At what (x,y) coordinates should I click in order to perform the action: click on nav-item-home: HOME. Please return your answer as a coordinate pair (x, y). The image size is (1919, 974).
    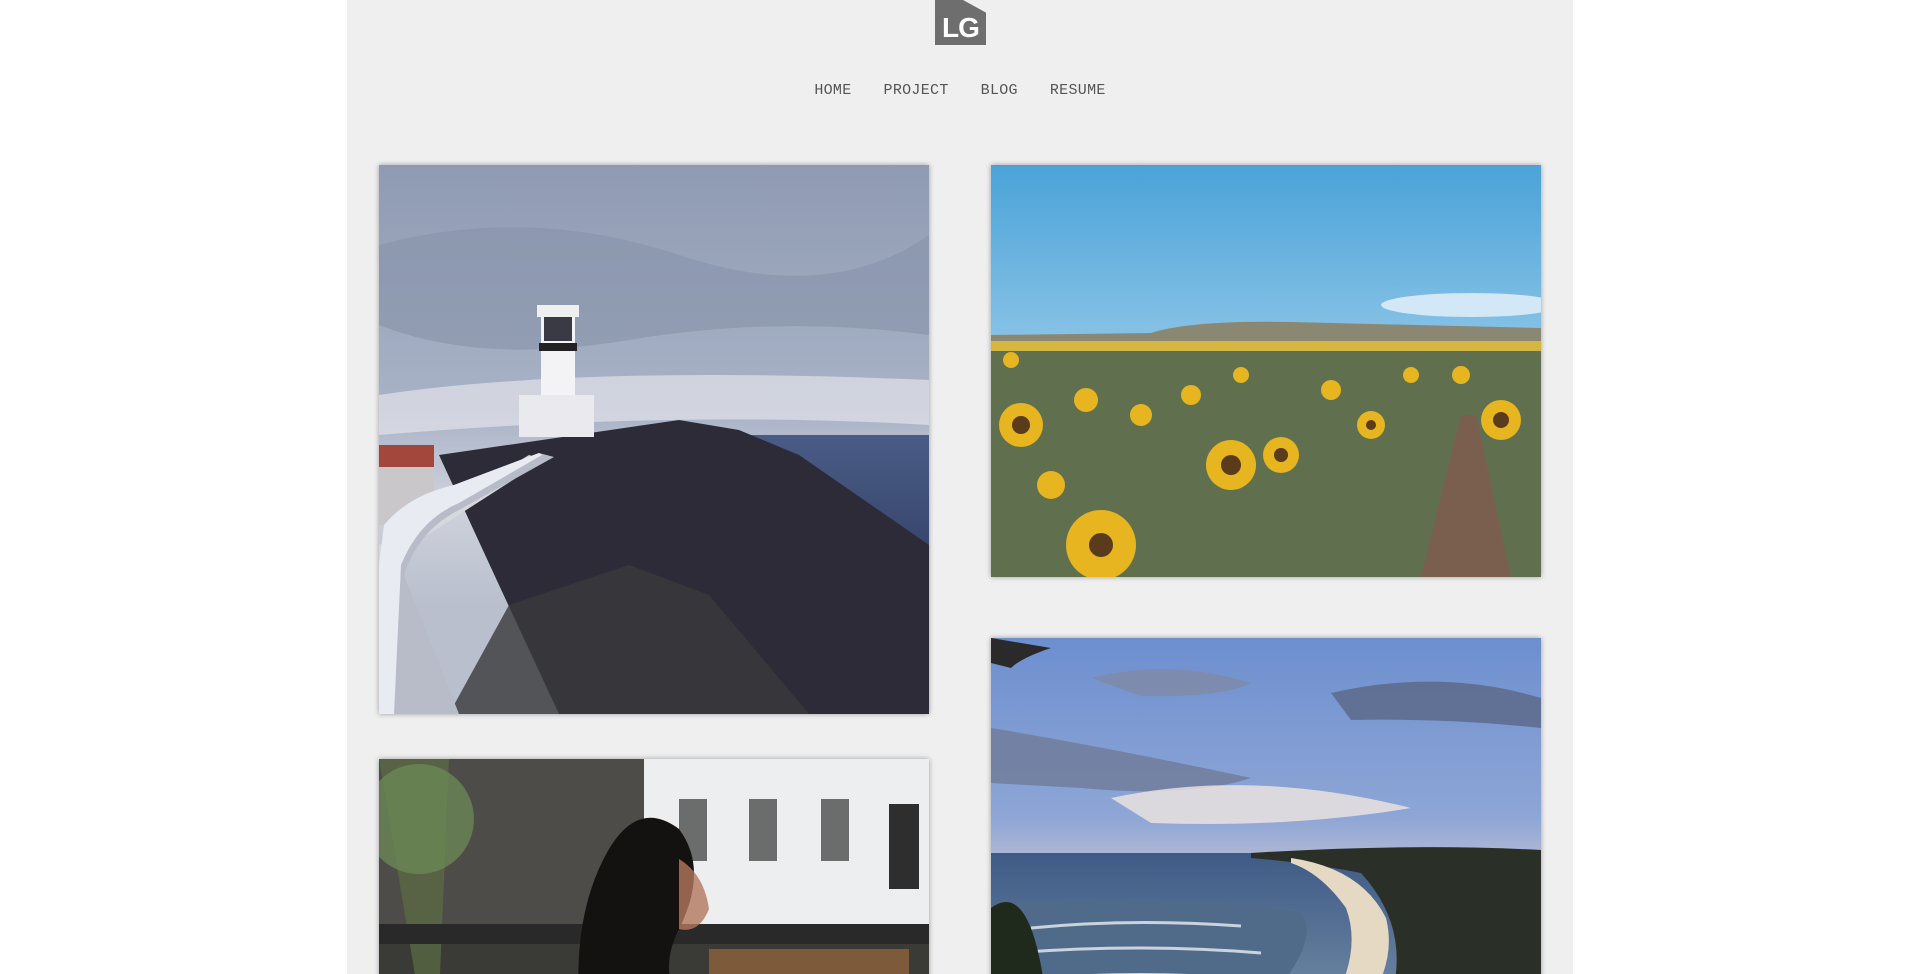
    Looking at the image, I should click on (832, 91).